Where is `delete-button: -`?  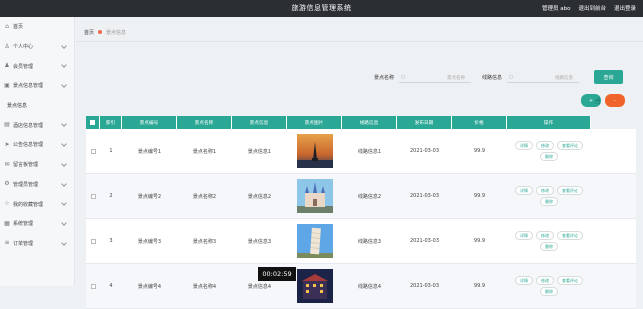
delete-button: - is located at coordinates (615, 100).